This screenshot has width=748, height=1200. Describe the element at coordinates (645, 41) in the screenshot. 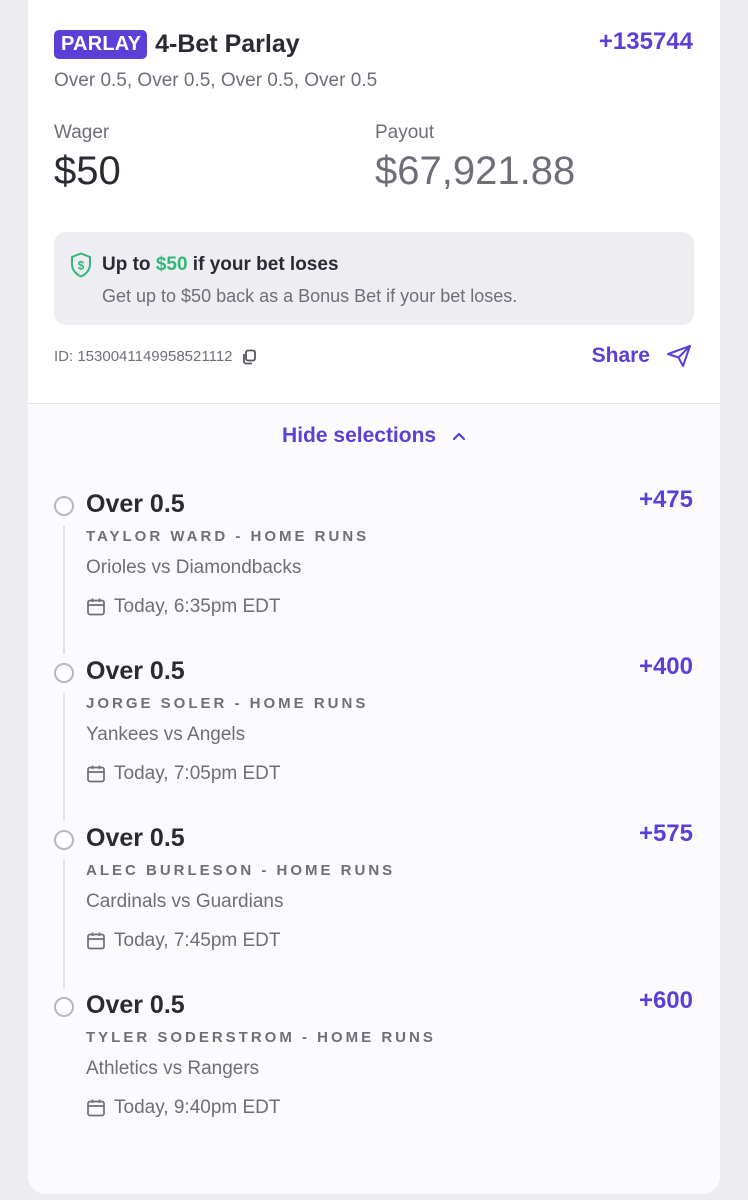

I see `total-odds: +135744` at that location.